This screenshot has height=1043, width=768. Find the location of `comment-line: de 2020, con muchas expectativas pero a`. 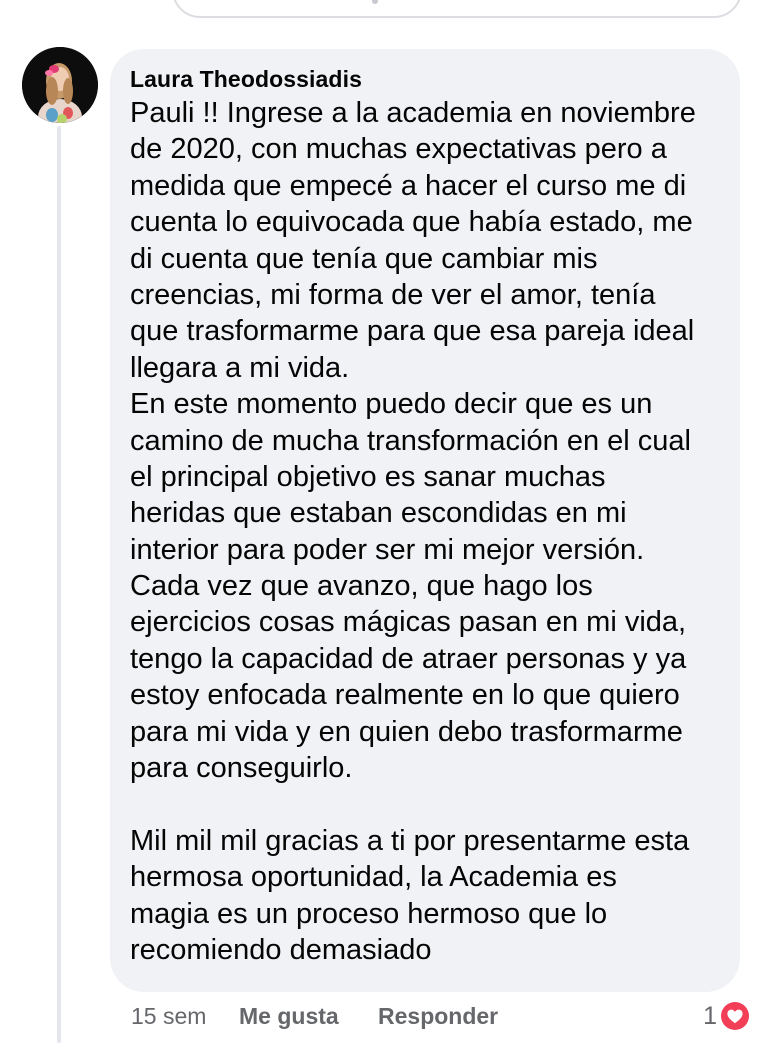

comment-line: de 2020, con muchas expectativas pero a is located at coordinates (398, 149).